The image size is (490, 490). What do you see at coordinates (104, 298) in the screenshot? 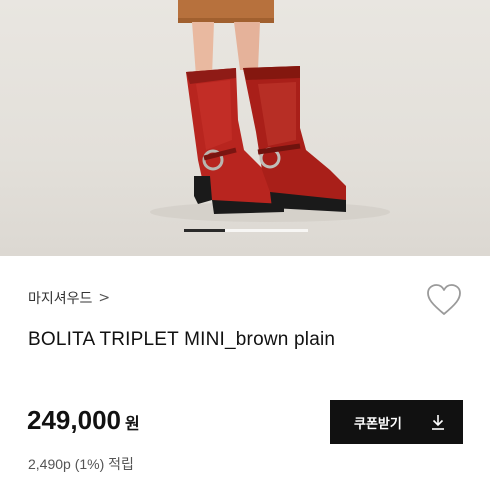
I see `chevron-right-icon: >` at bounding box center [104, 298].